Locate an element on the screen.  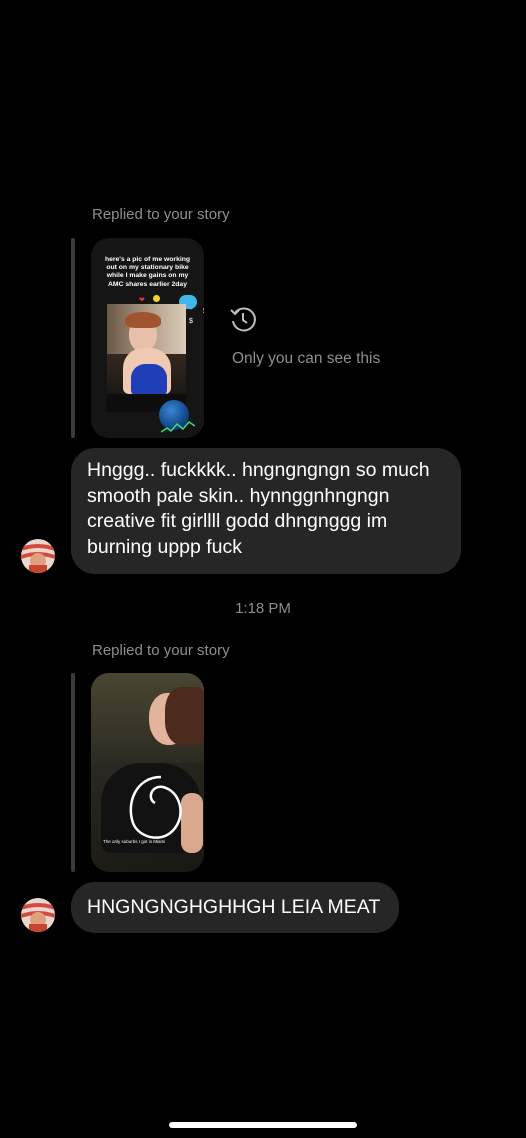
home-indicator is located at coordinates (263, 1125).